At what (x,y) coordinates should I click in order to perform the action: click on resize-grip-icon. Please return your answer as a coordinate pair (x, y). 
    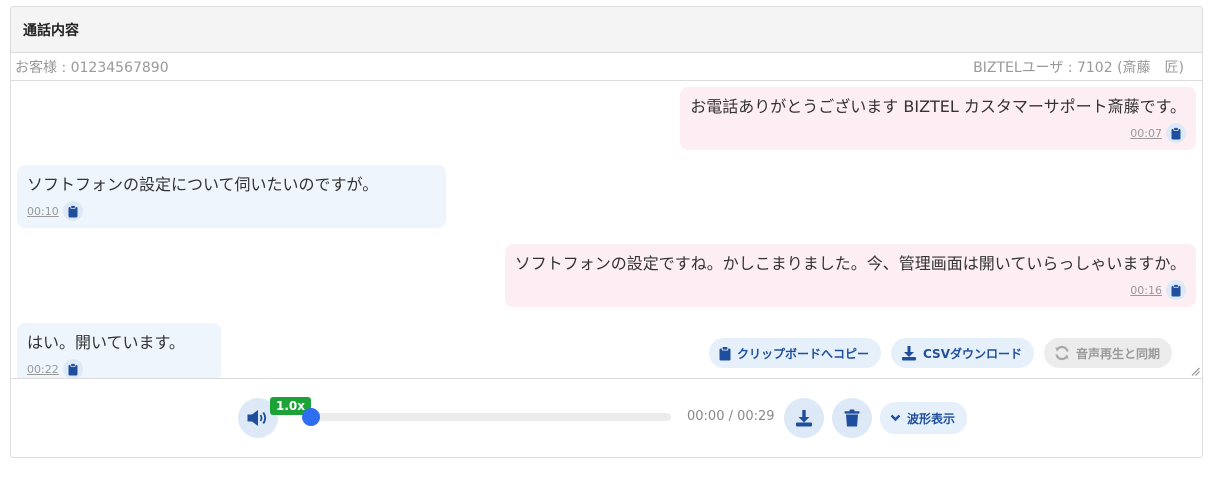
    Looking at the image, I should click on (1195, 371).